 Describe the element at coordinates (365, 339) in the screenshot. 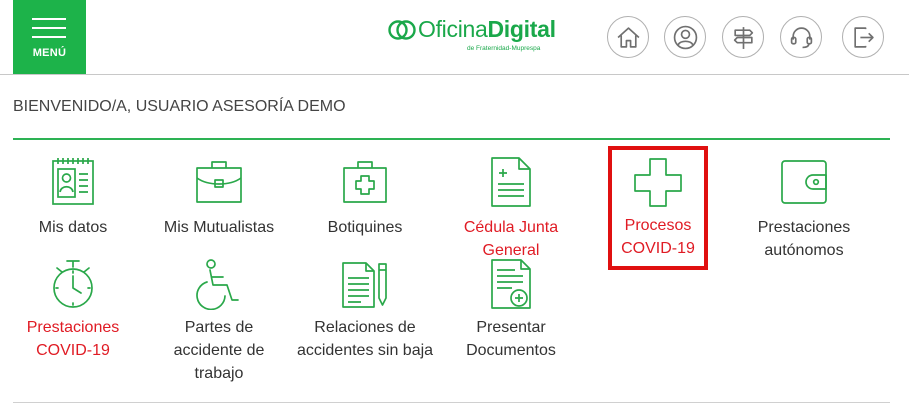

I see `tile-label: Relaciones de accidentes sin baja` at that location.